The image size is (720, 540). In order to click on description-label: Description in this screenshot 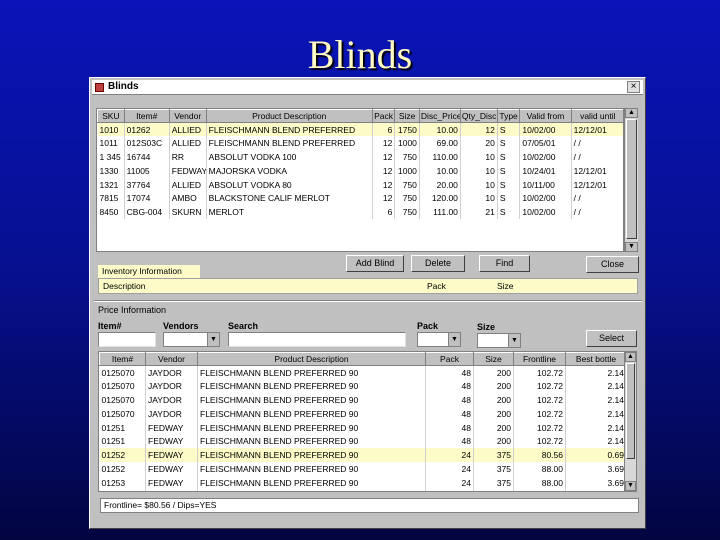, I will do `click(124, 286)`.